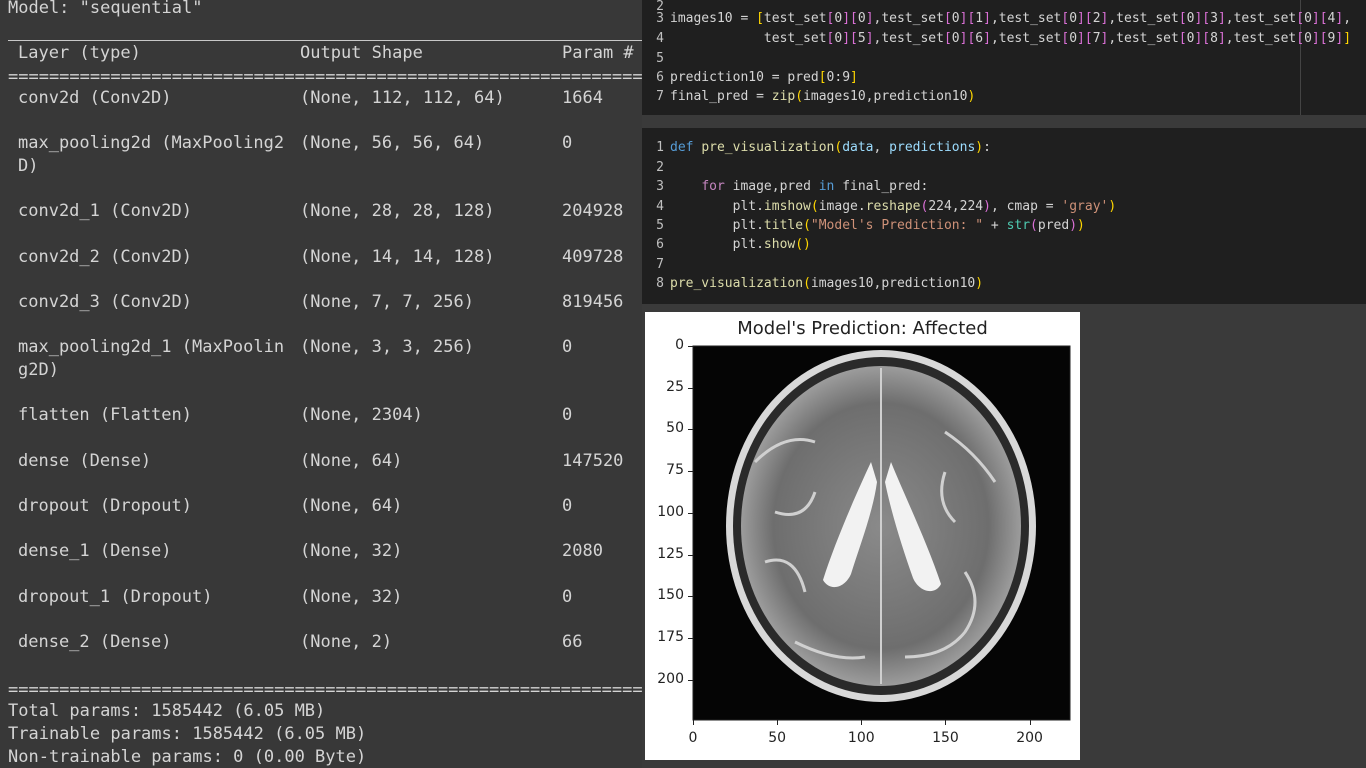  Describe the element at coordinates (740, 244) in the screenshot. I see `code-line: plt.show()` at that location.